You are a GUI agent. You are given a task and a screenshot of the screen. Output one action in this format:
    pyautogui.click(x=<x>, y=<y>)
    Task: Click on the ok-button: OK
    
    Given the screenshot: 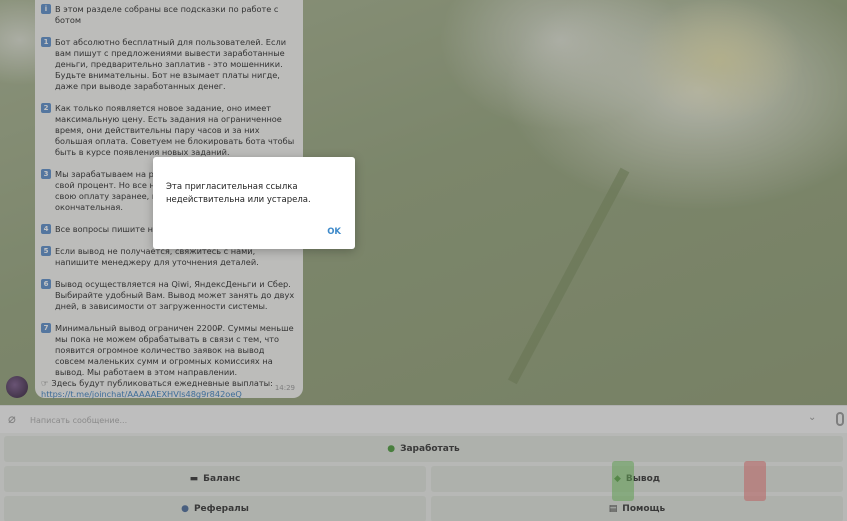 What is the action you would take?
    pyautogui.click(x=334, y=232)
    